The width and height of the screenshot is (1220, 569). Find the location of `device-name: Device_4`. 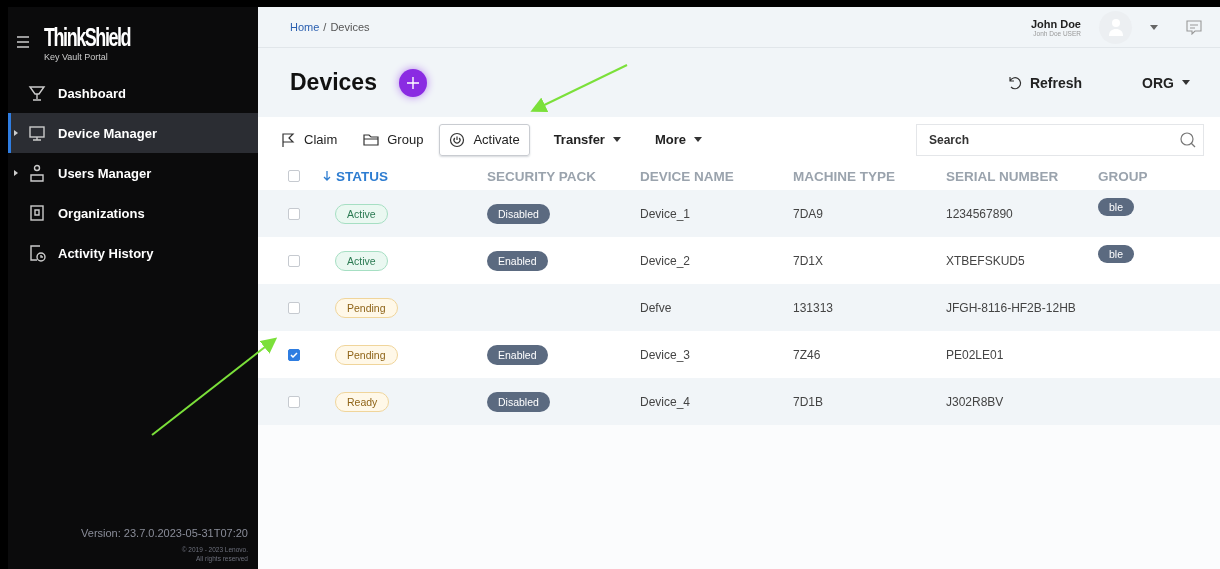

device-name: Device_4 is located at coordinates (666, 401).